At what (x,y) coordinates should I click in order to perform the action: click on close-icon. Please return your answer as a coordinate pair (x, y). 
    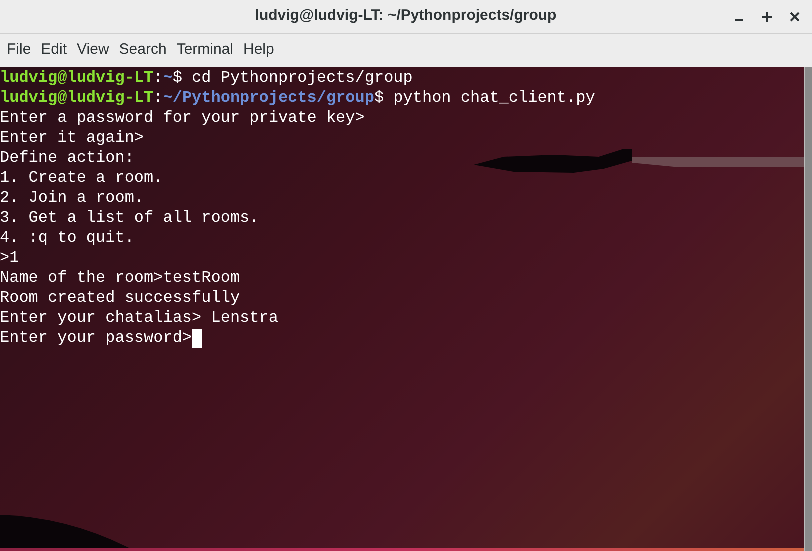
    Looking at the image, I should click on (795, 17).